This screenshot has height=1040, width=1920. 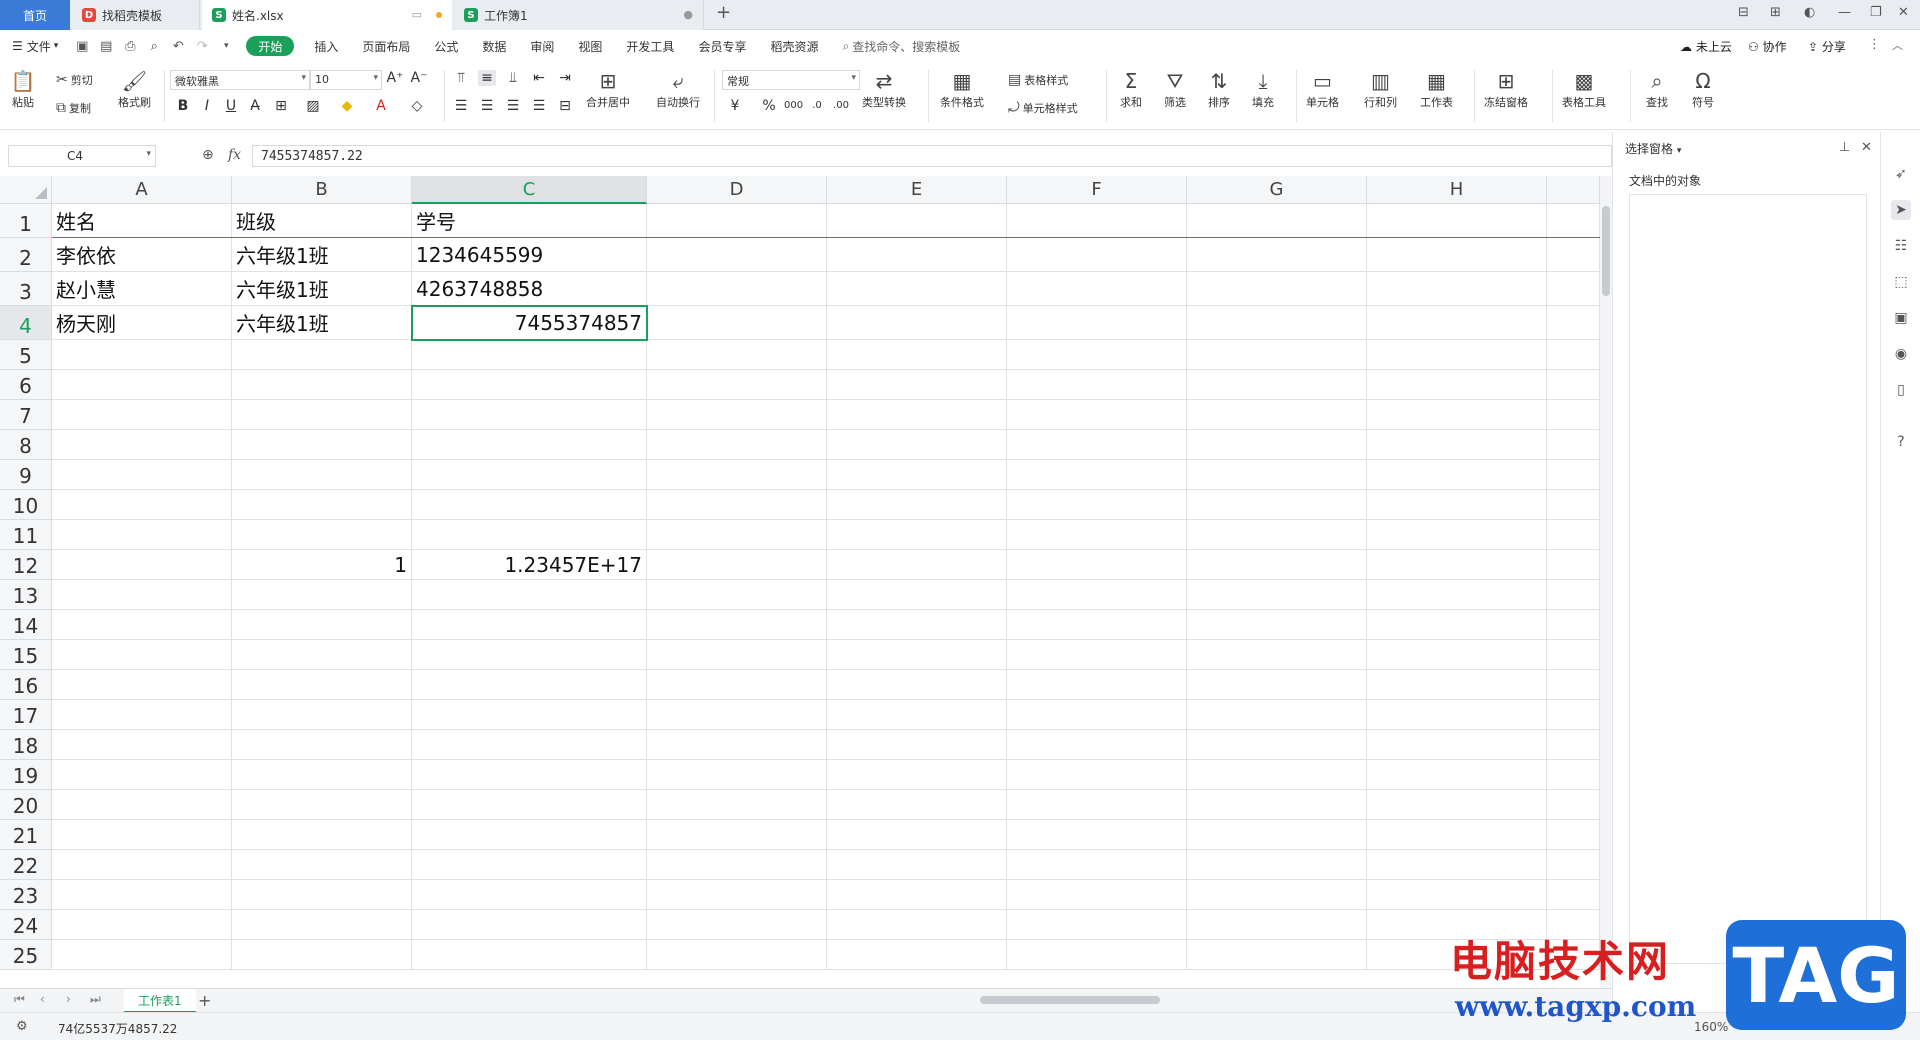 What do you see at coordinates (791, 80) in the screenshot?
I see `number-format-select: 常规 ▾` at bounding box center [791, 80].